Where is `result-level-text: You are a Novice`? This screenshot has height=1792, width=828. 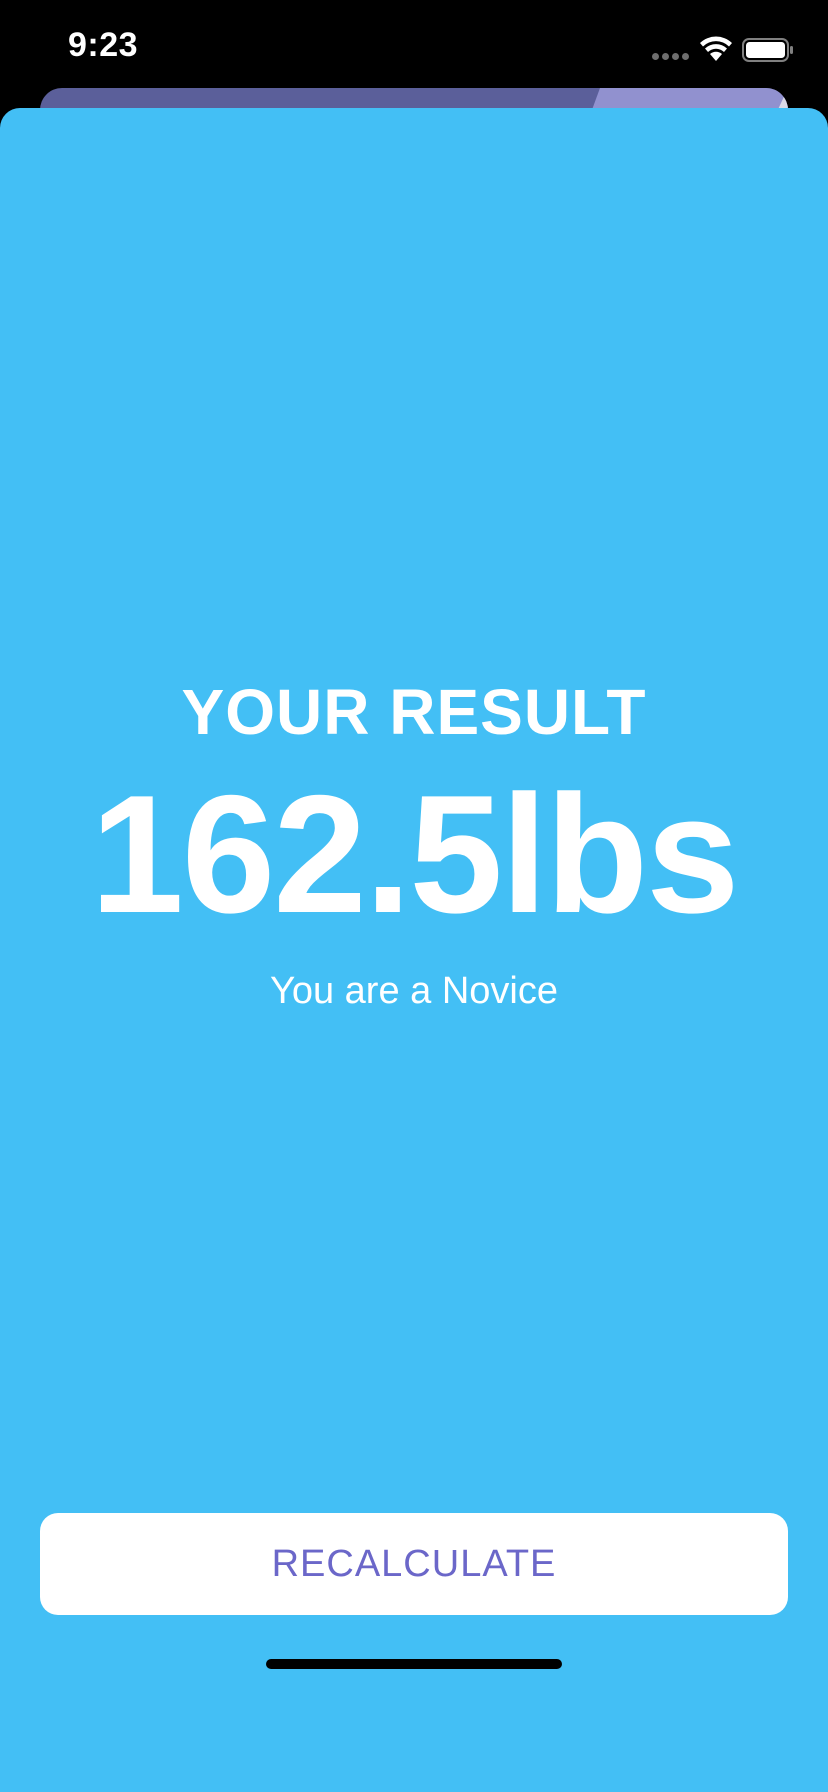
result-level-text: You are a Novice is located at coordinates (413, 991).